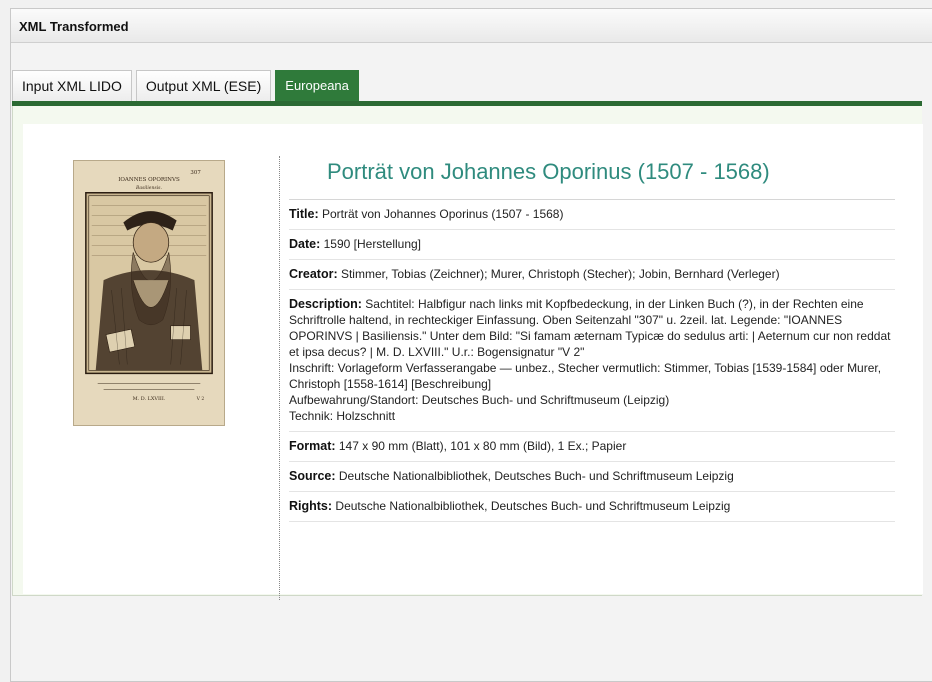 This screenshot has width=932, height=682. What do you see at coordinates (200, 399) in the screenshot?
I see `image-footer-signature: V 2` at bounding box center [200, 399].